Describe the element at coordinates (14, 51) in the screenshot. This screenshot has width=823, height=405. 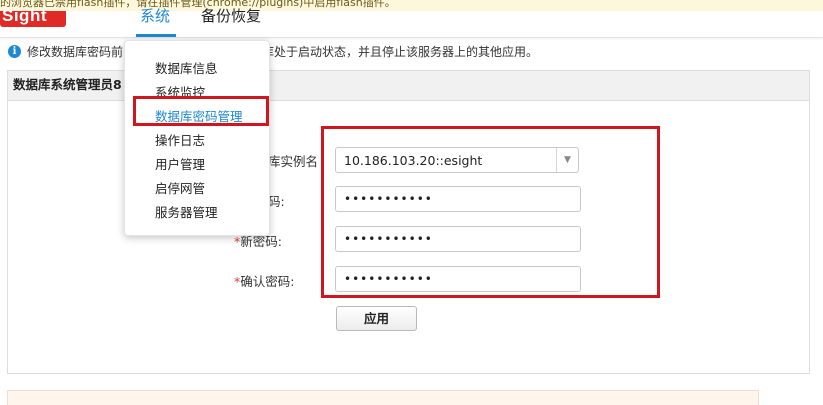
I see `info-icon: i` at that location.